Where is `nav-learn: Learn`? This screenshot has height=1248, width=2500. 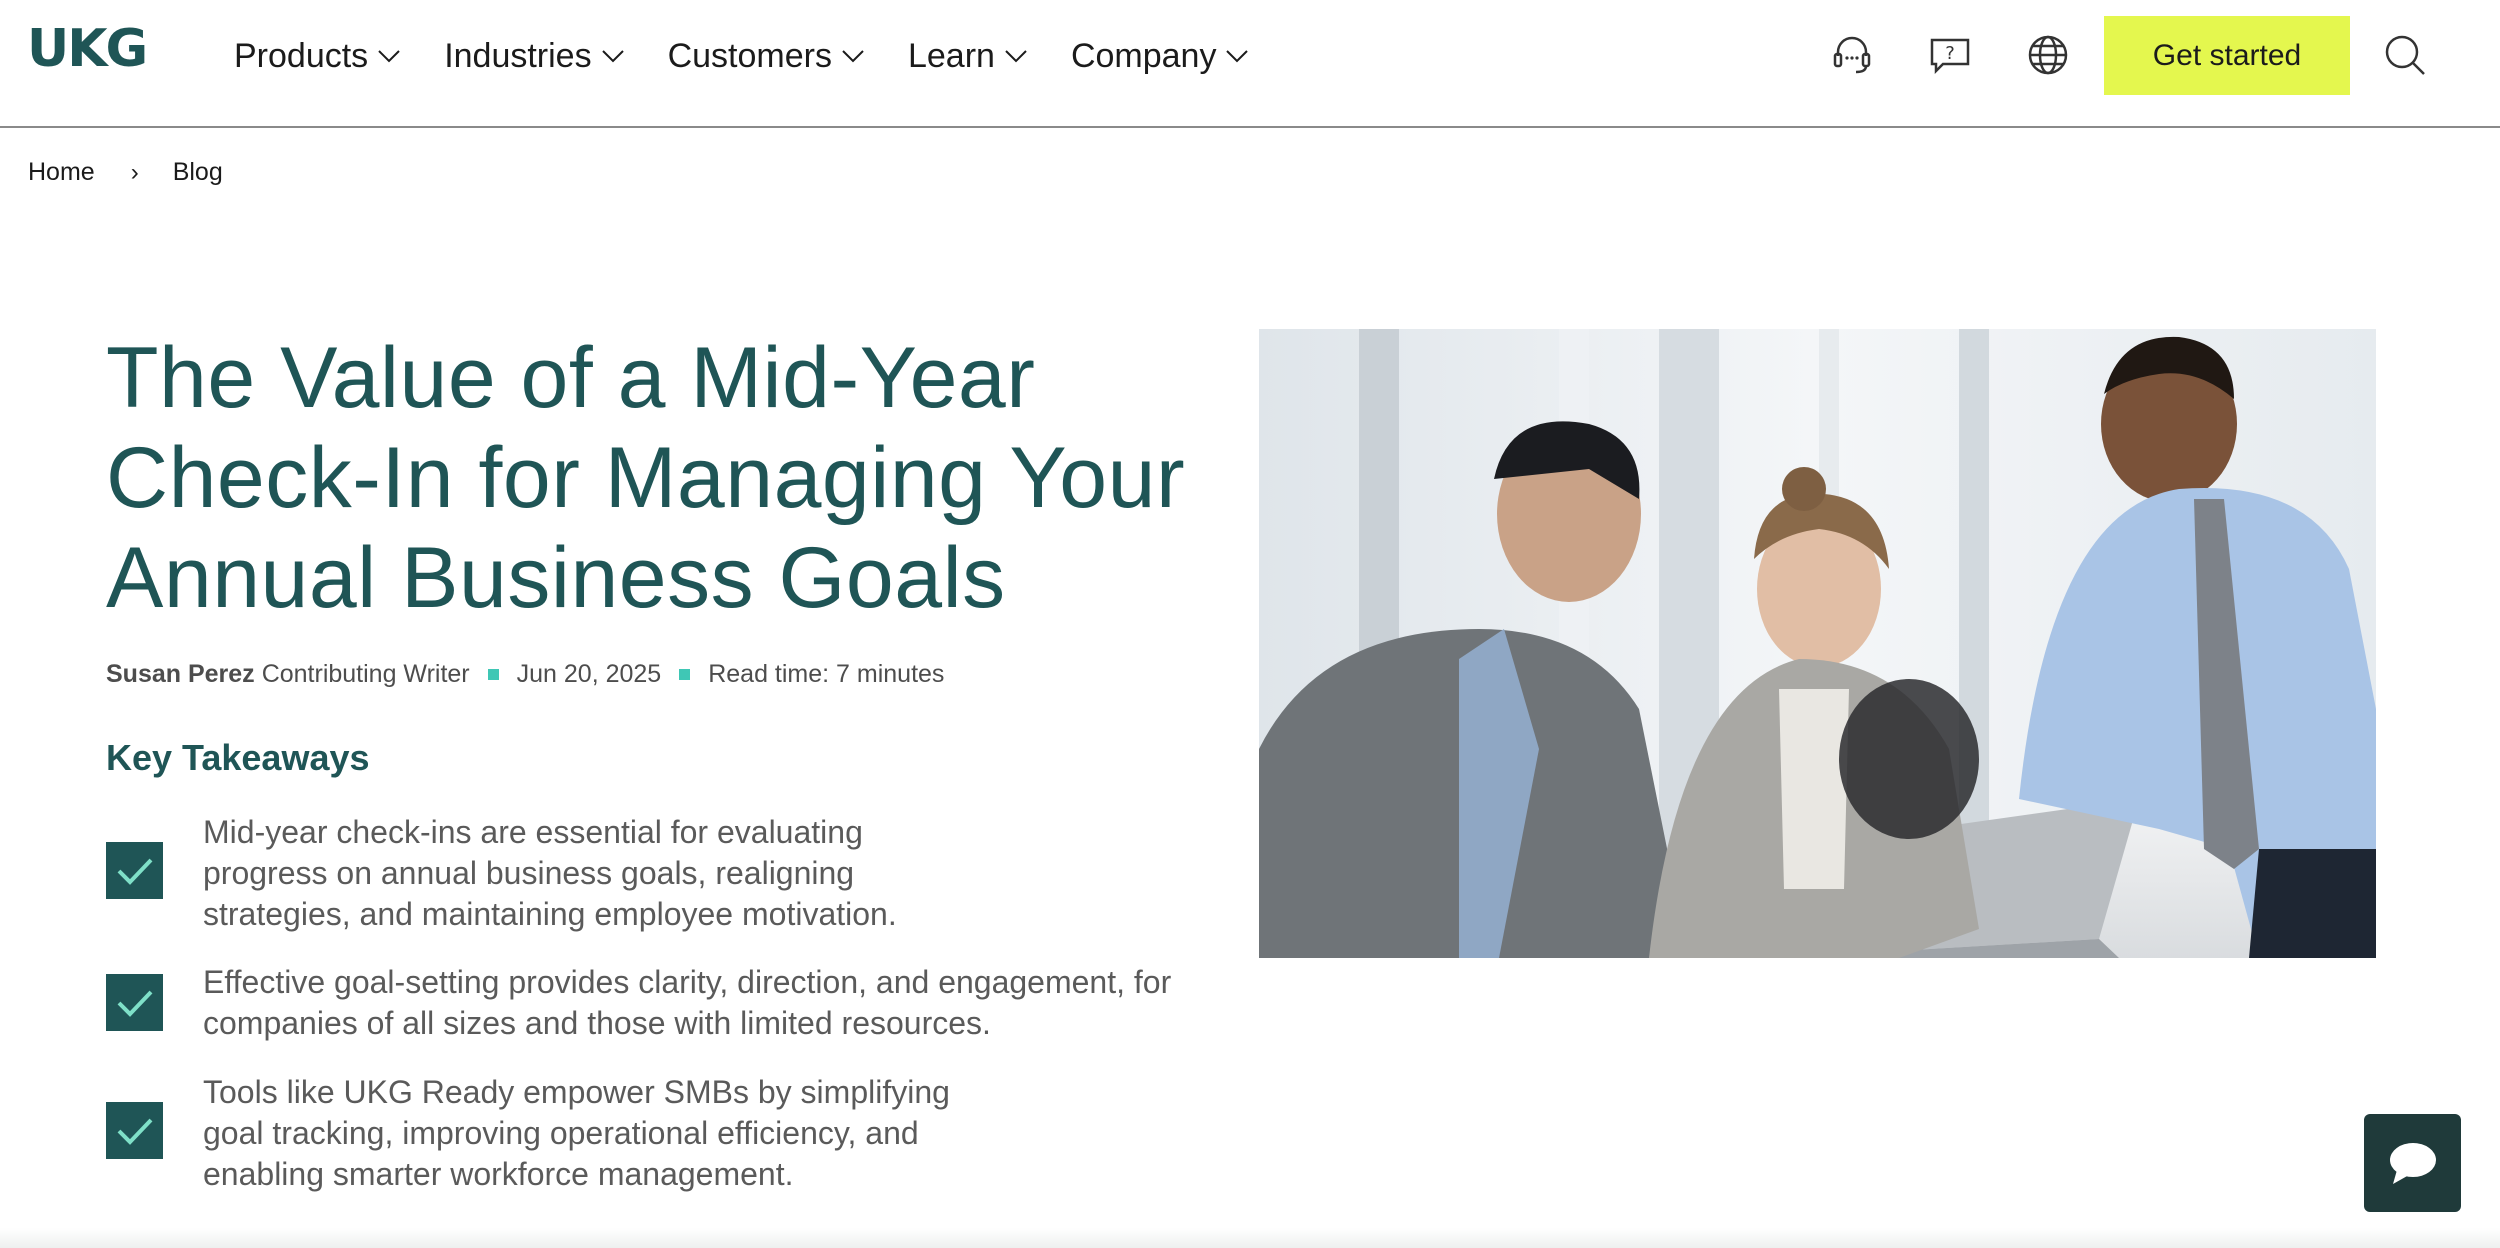 nav-learn: Learn is located at coordinates (967, 56).